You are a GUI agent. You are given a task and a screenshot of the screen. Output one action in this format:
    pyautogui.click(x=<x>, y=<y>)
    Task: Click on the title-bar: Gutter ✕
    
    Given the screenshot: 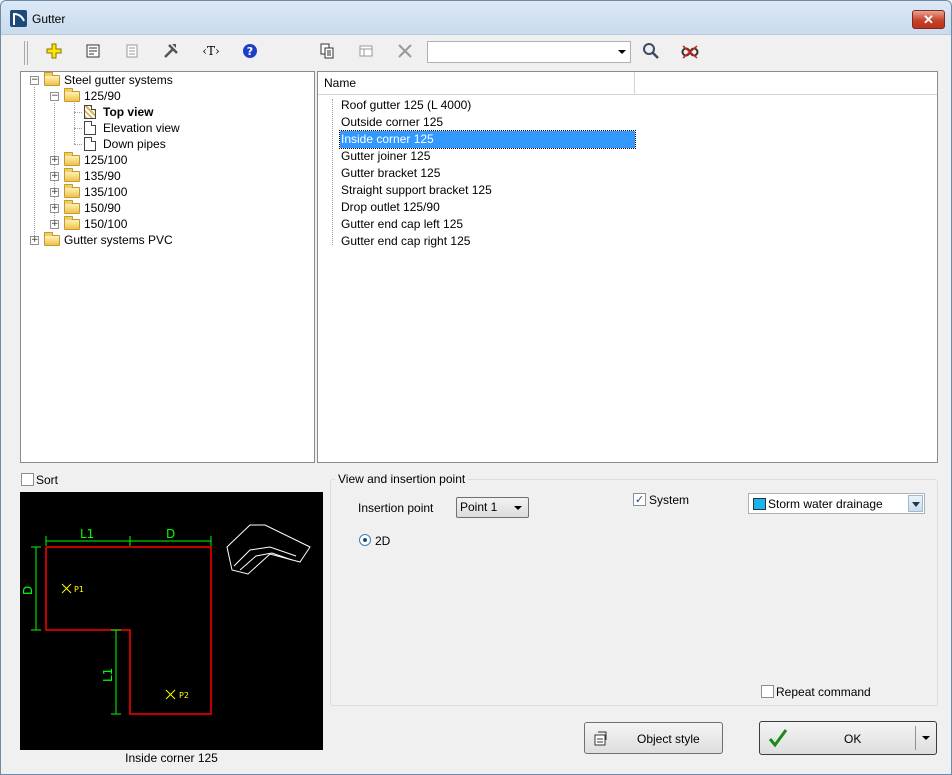 What is the action you would take?
    pyautogui.click(x=476, y=18)
    